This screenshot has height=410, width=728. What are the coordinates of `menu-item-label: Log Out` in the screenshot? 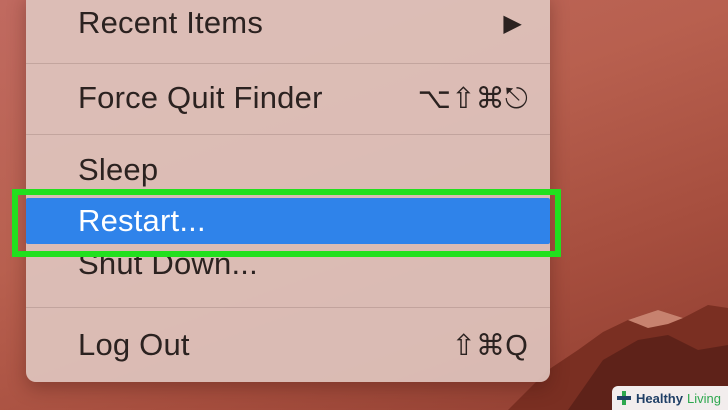 It's located at (134, 344).